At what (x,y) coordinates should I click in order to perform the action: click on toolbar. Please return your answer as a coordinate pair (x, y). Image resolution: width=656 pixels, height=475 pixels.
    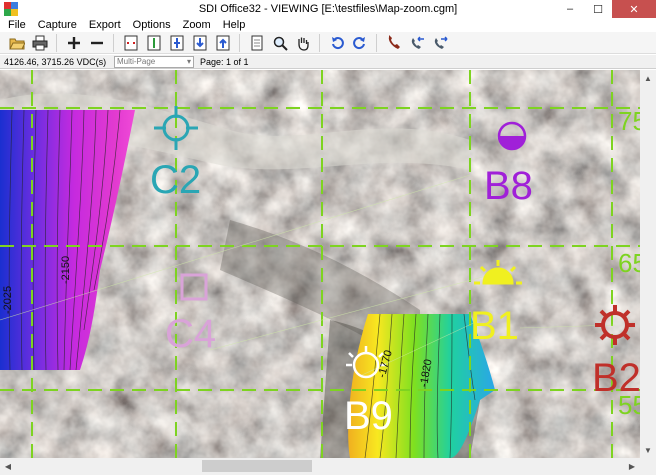
    Looking at the image, I should click on (328, 43).